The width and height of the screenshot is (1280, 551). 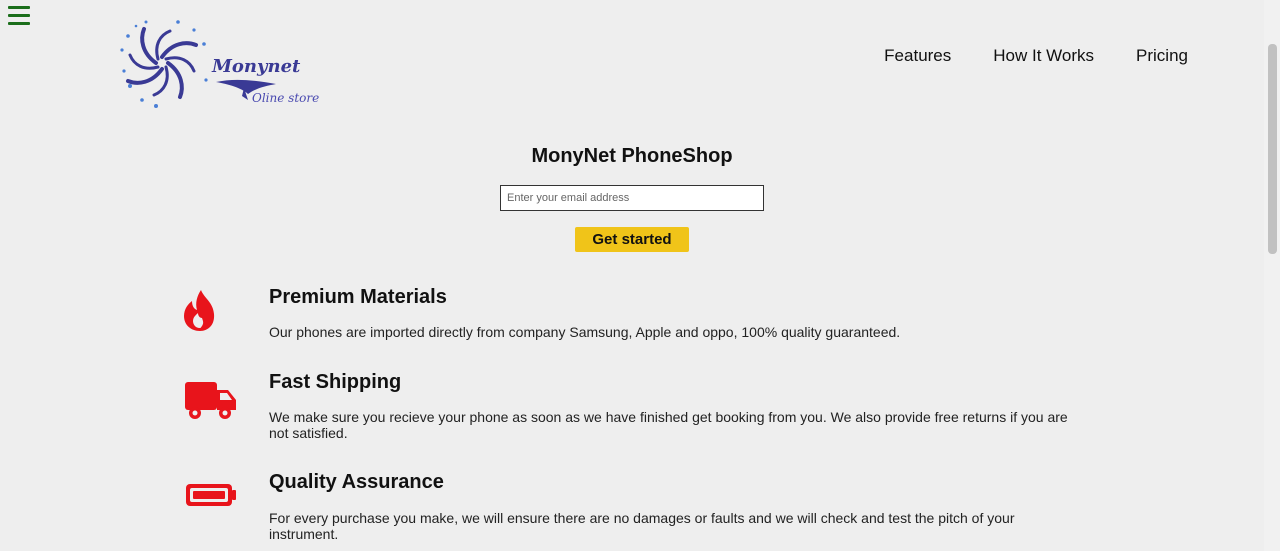 I want to click on nav-how-it-works: How It Works, so click(x=1043, y=56).